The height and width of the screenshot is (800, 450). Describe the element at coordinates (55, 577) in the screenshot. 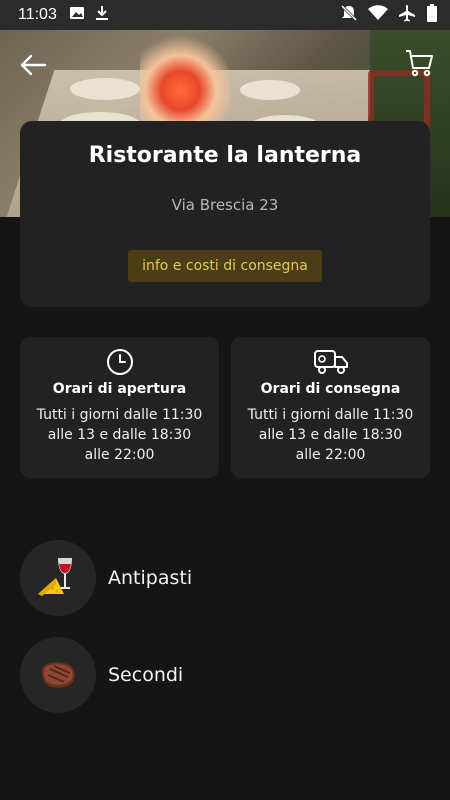

I see `wine-cheese-icon` at that location.